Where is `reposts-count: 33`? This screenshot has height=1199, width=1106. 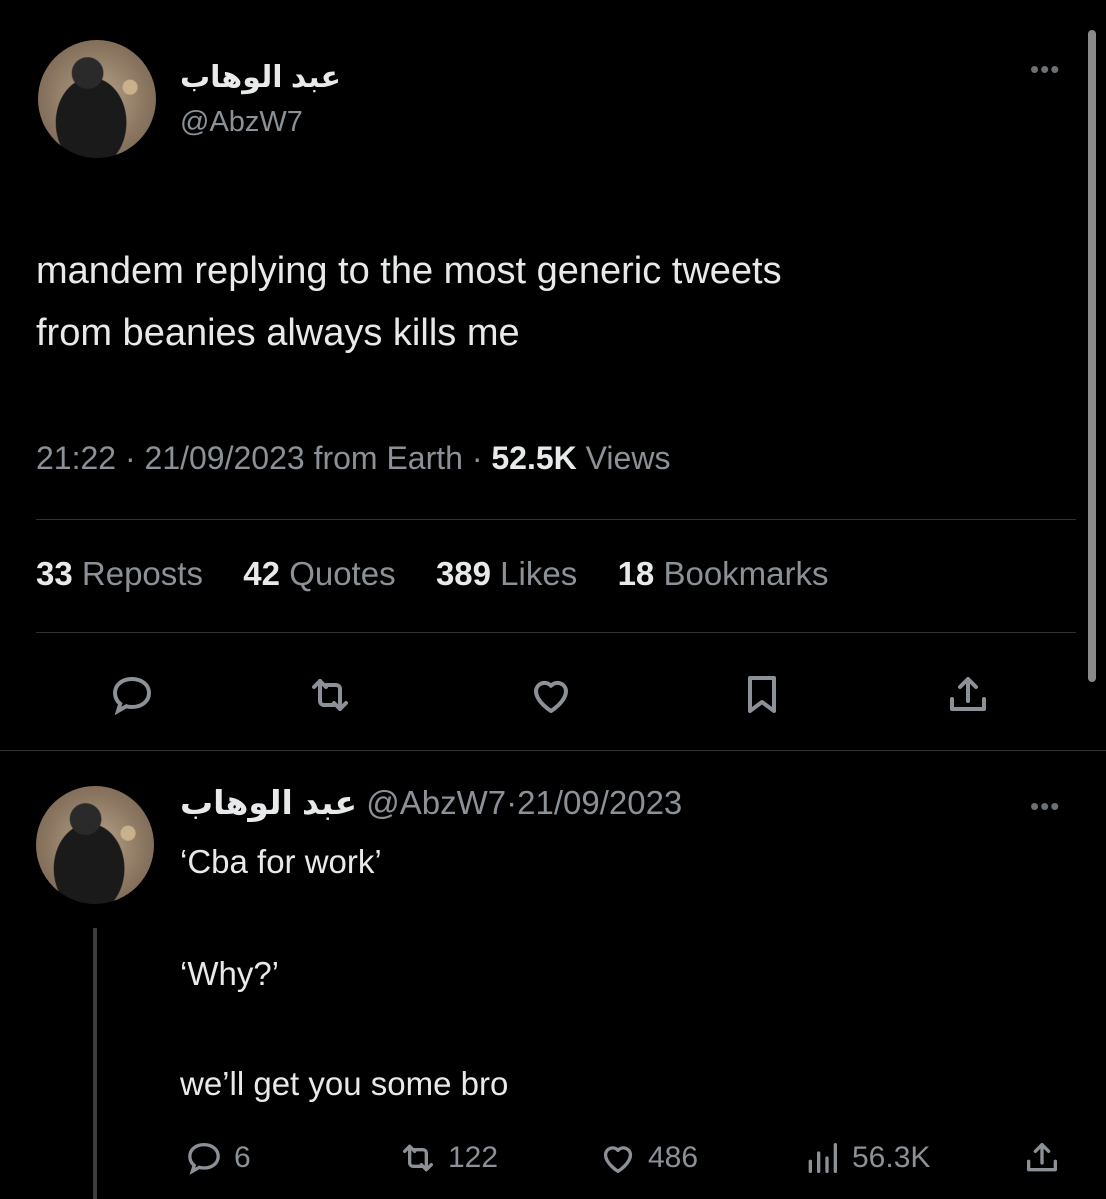
reposts-count: 33 is located at coordinates (54, 573).